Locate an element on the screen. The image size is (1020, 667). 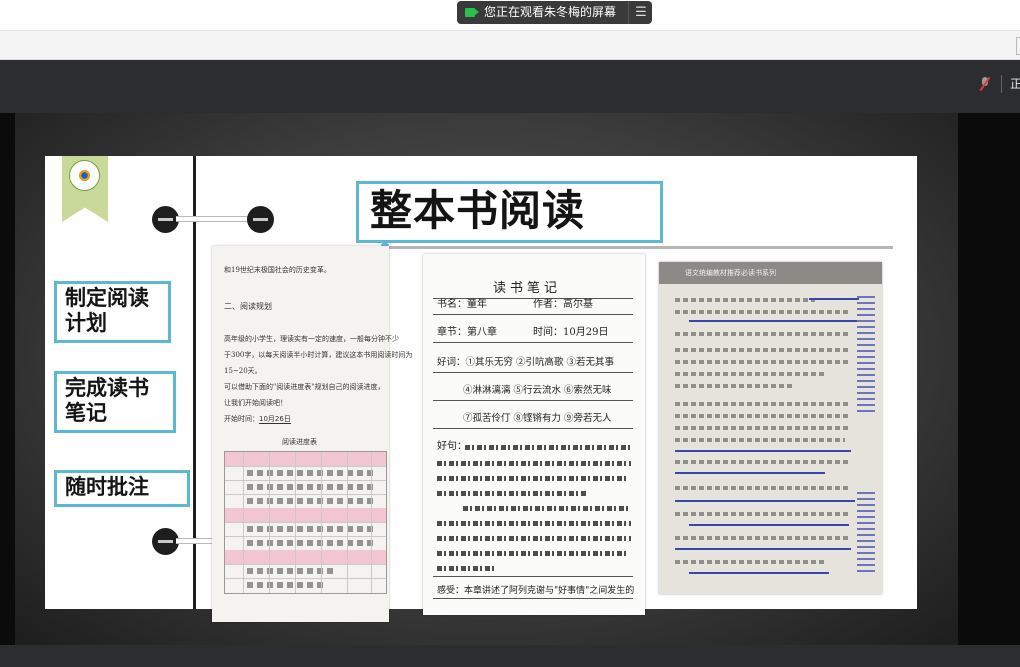
plan-line: 让我们开始阅读吧！ is located at coordinates (255, 403).